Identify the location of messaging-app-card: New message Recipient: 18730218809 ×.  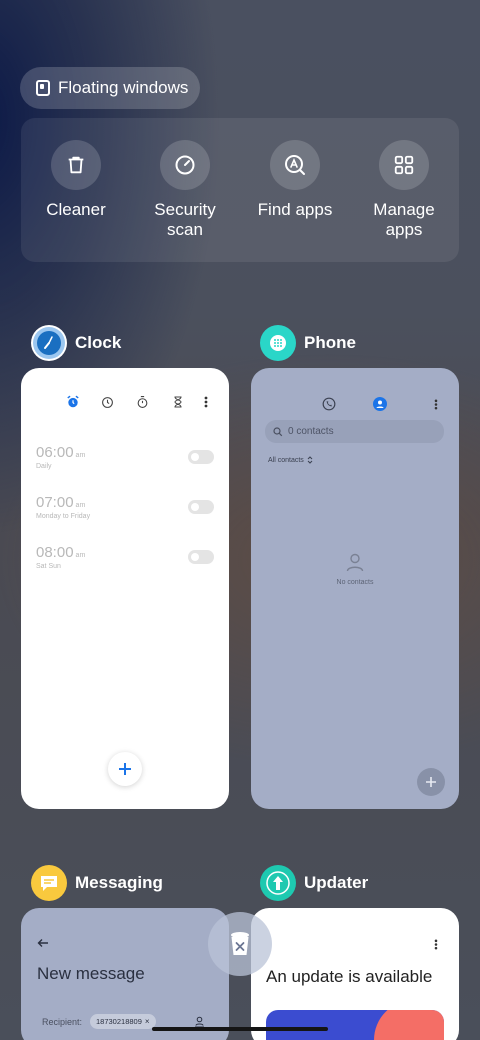
(125, 974).